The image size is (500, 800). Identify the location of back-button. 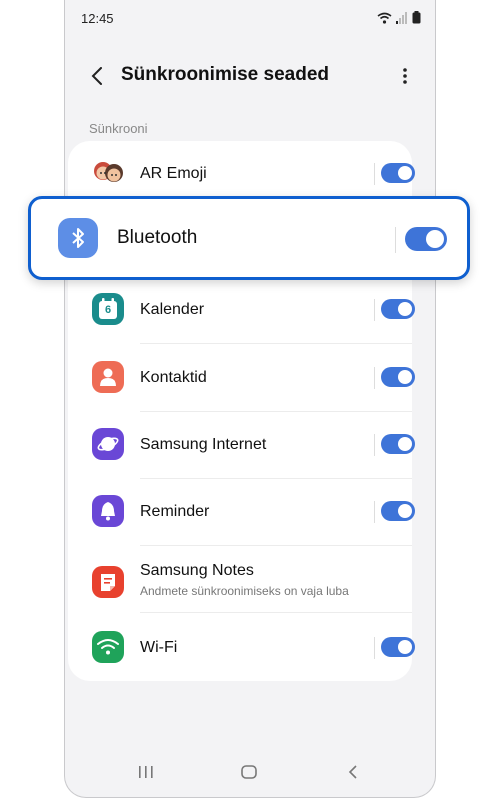
(97, 76).